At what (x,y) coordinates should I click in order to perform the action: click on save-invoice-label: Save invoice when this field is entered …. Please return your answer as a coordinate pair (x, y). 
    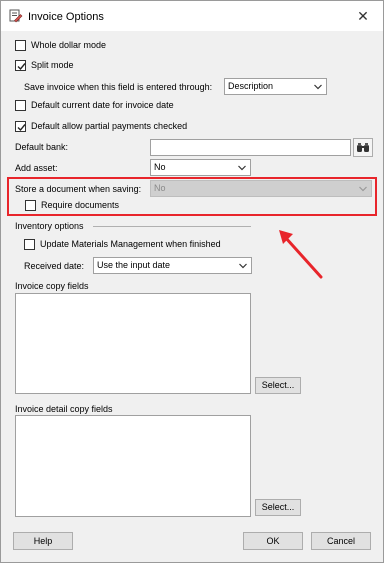
    Looking at the image, I should click on (118, 87).